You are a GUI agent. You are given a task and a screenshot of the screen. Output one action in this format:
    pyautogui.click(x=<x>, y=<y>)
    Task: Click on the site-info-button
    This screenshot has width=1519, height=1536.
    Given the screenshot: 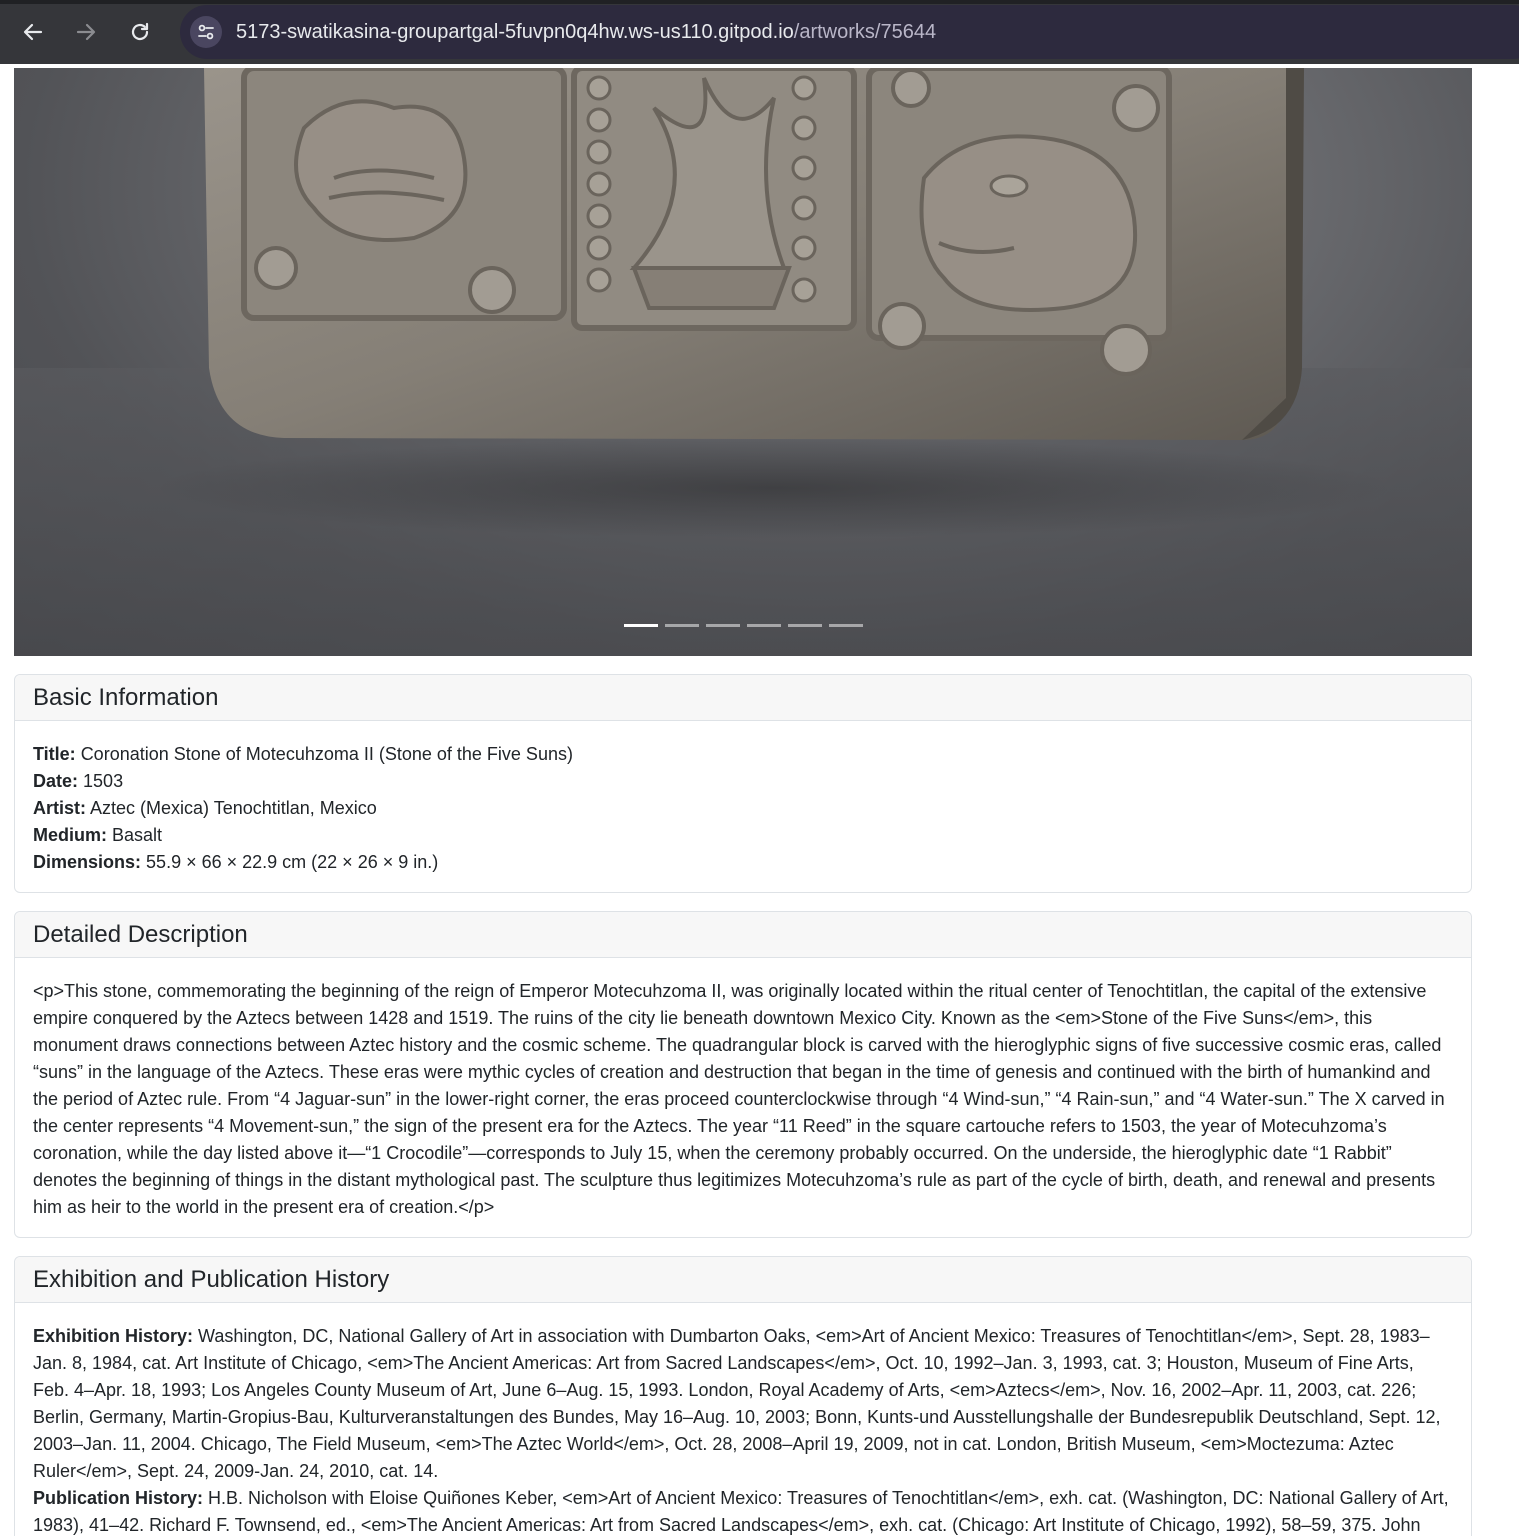 What is the action you would take?
    pyautogui.click(x=206, y=32)
    